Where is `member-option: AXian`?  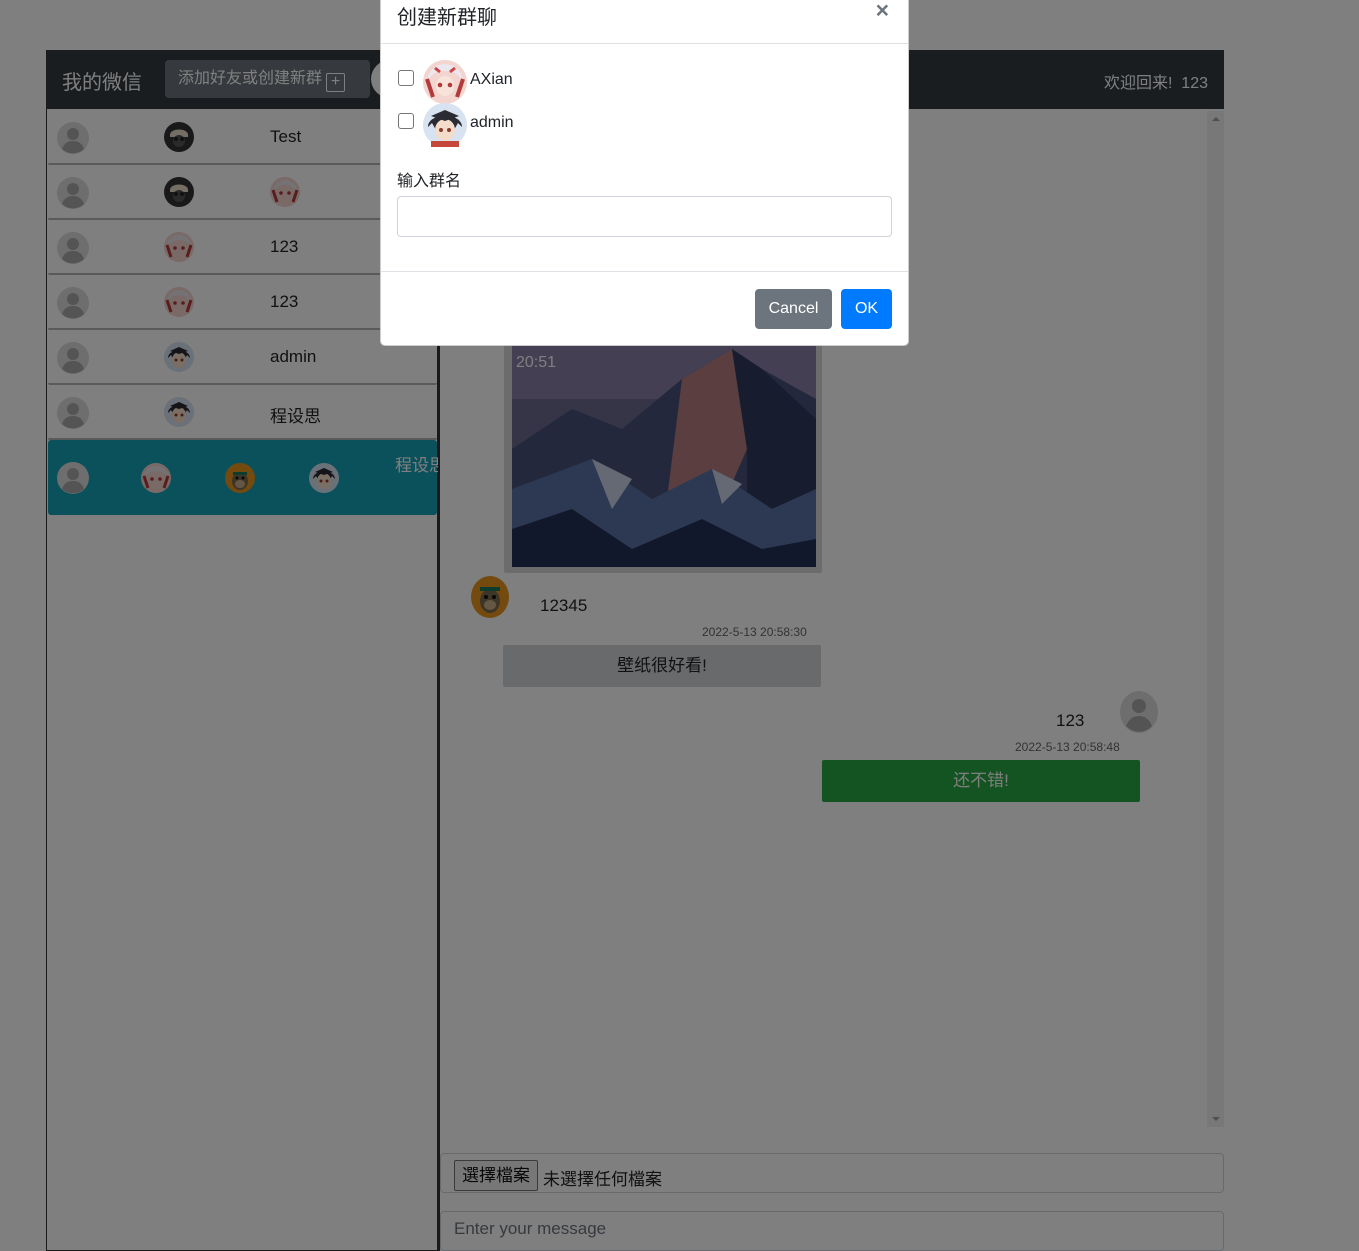 member-option: AXian is located at coordinates (547, 82).